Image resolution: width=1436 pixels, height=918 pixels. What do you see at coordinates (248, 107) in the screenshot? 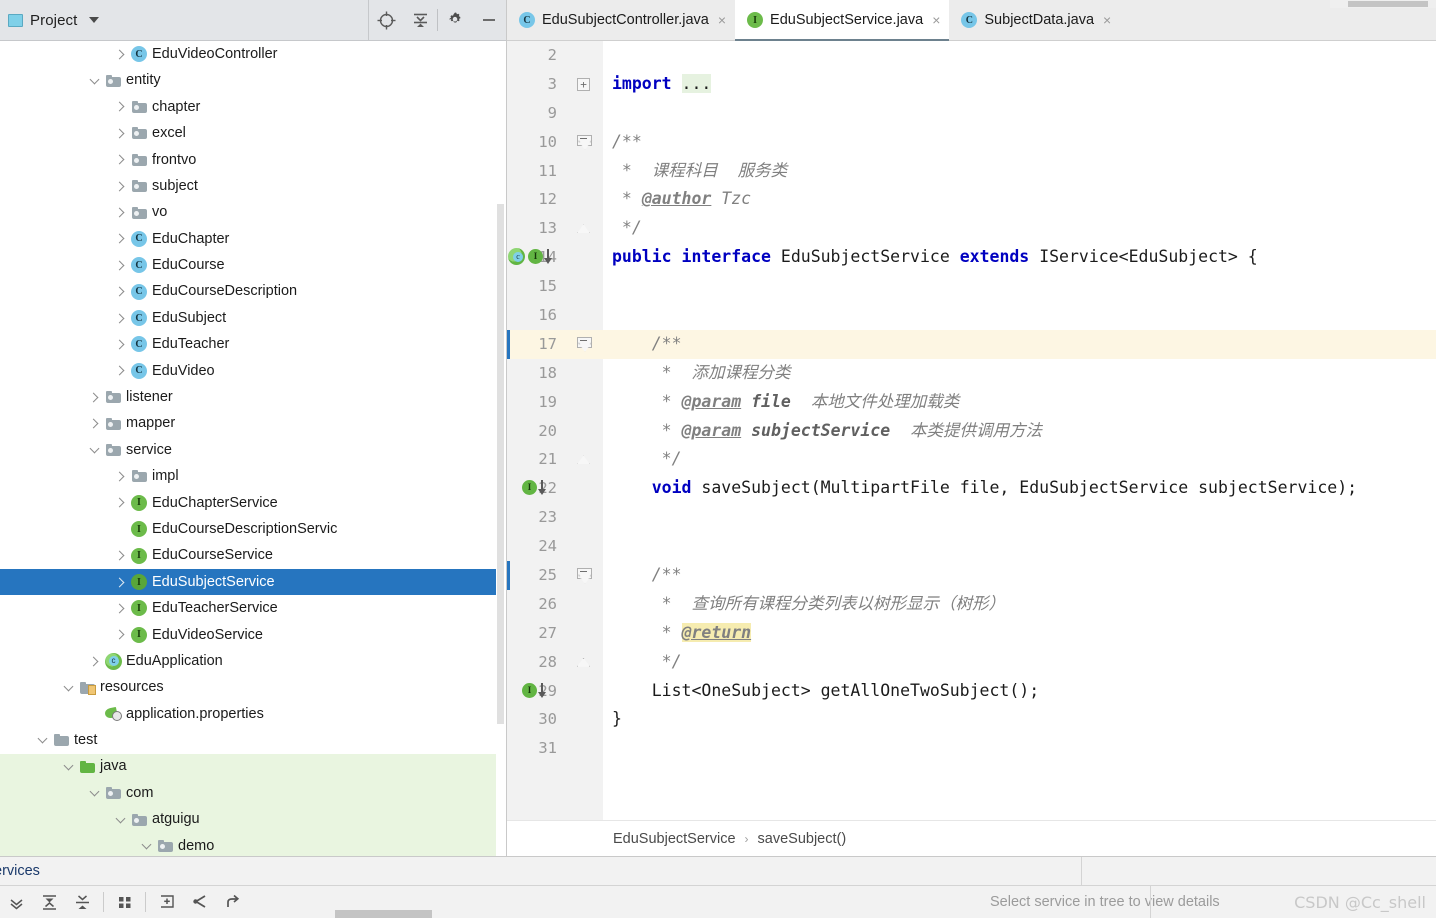
I see `tree-item-chapter: chapter` at bounding box center [248, 107].